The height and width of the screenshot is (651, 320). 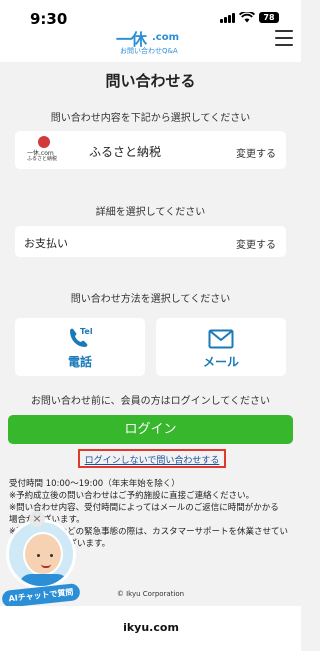 What do you see at coordinates (150, 241) in the screenshot?
I see `detail-select-card: お支払い 変更する` at bounding box center [150, 241].